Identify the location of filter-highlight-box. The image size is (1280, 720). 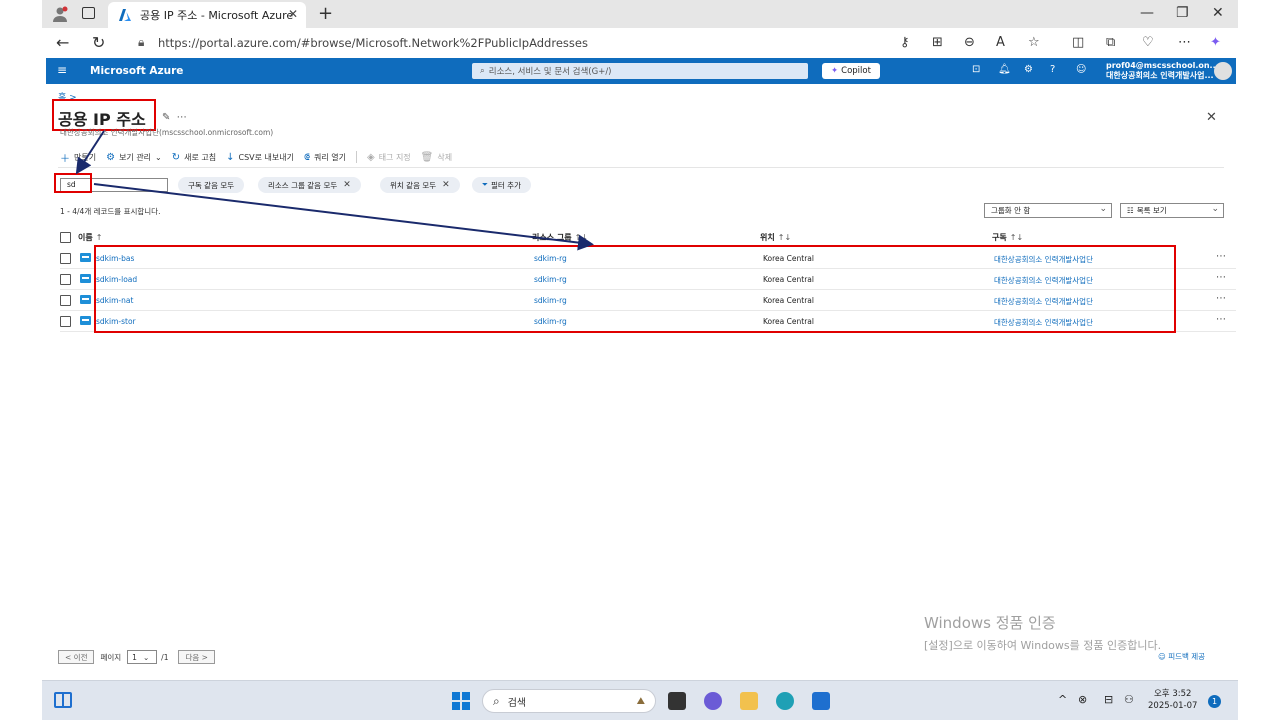
(73, 183).